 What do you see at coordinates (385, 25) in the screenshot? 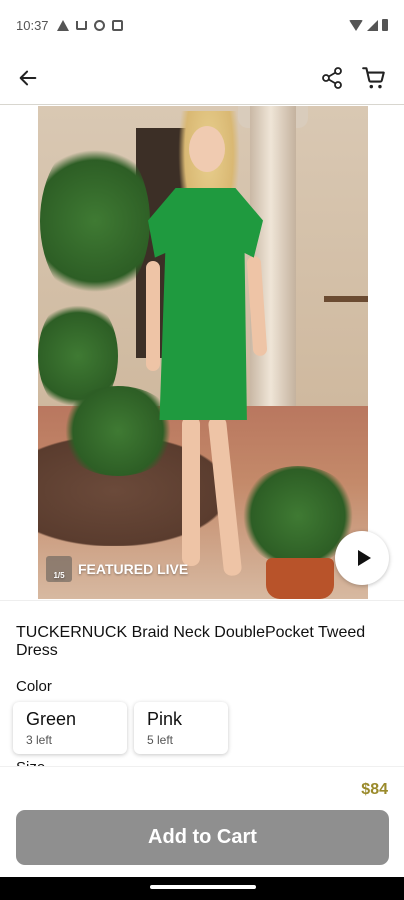
I see `battery-icon` at bounding box center [385, 25].